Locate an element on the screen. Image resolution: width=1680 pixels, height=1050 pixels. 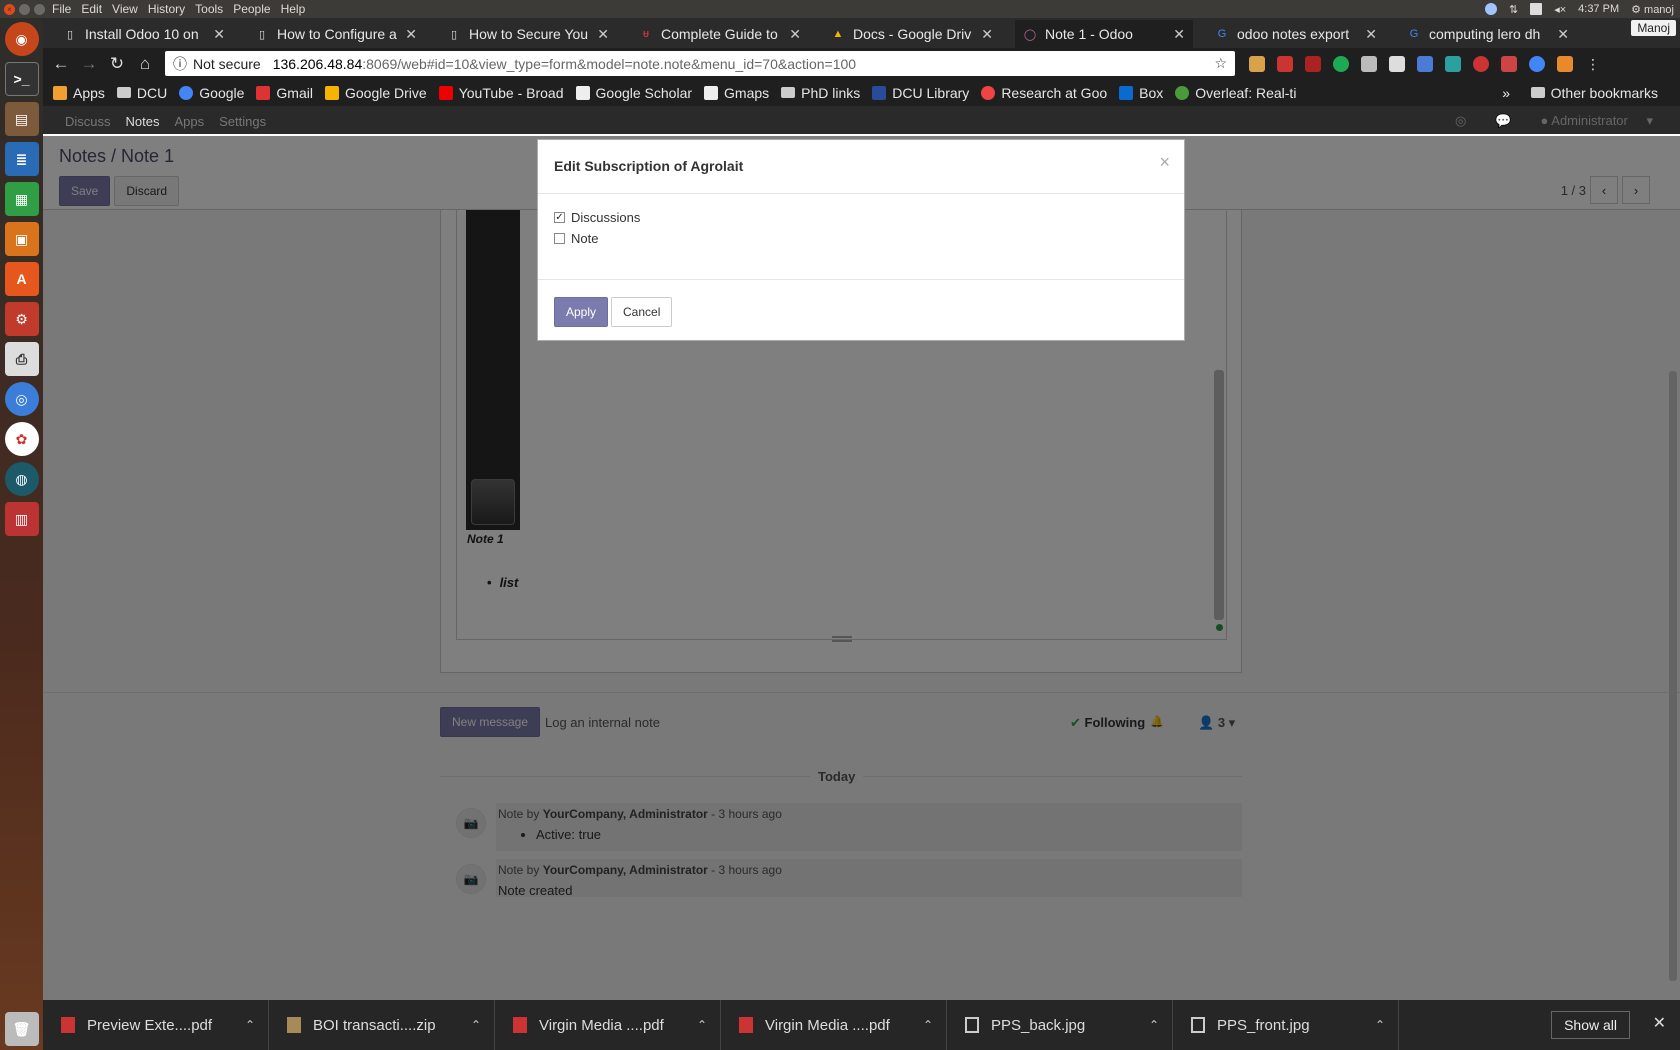
download-item: BOI transacti....zip ⌃ is located at coordinates (382, 1025).